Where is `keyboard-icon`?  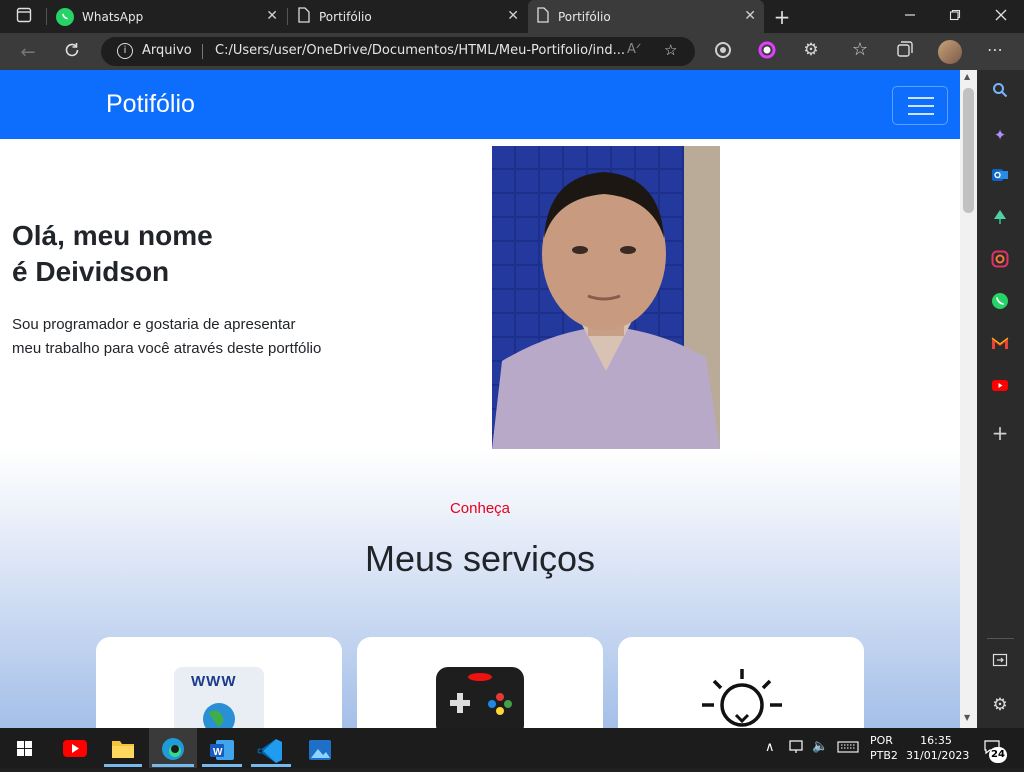
keyboard-icon is located at coordinates (848, 748).